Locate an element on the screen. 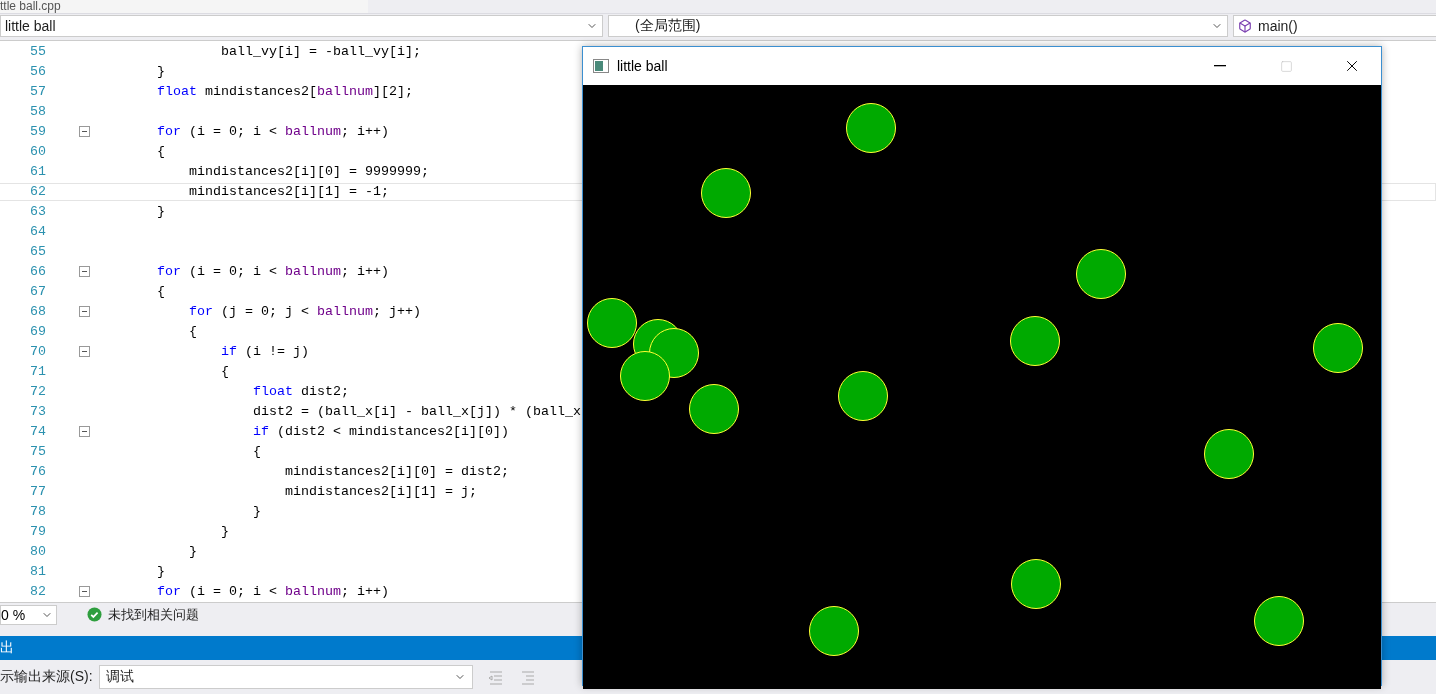 Image resolution: width=1436 pixels, height=694 pixels. line-number: 72 is located at coordinates (37, 392).